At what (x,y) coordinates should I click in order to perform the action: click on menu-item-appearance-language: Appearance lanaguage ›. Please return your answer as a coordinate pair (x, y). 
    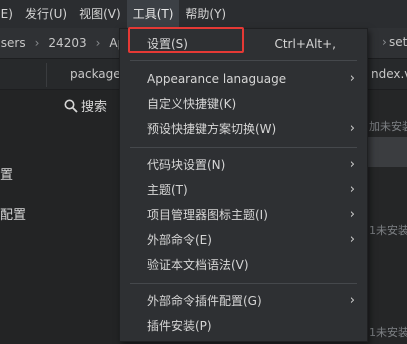
    Looking at the image, I should click on (243, 79).